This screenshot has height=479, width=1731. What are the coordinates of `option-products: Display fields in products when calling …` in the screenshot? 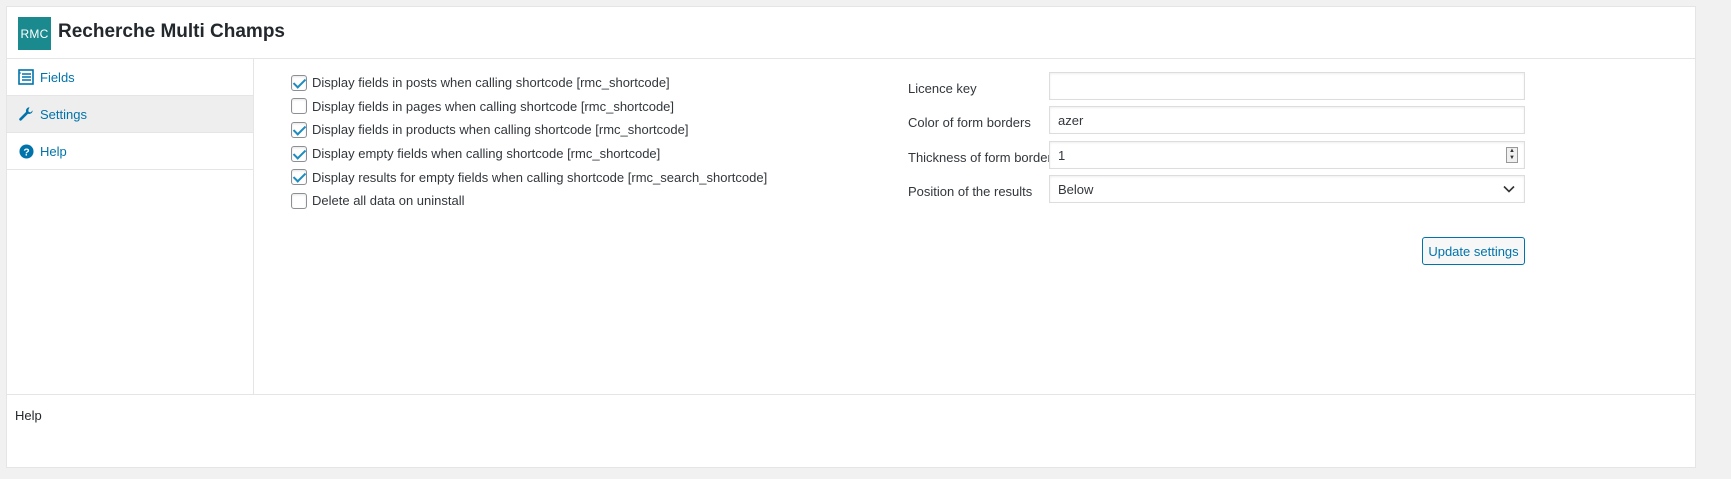 It's located at (529, 130).